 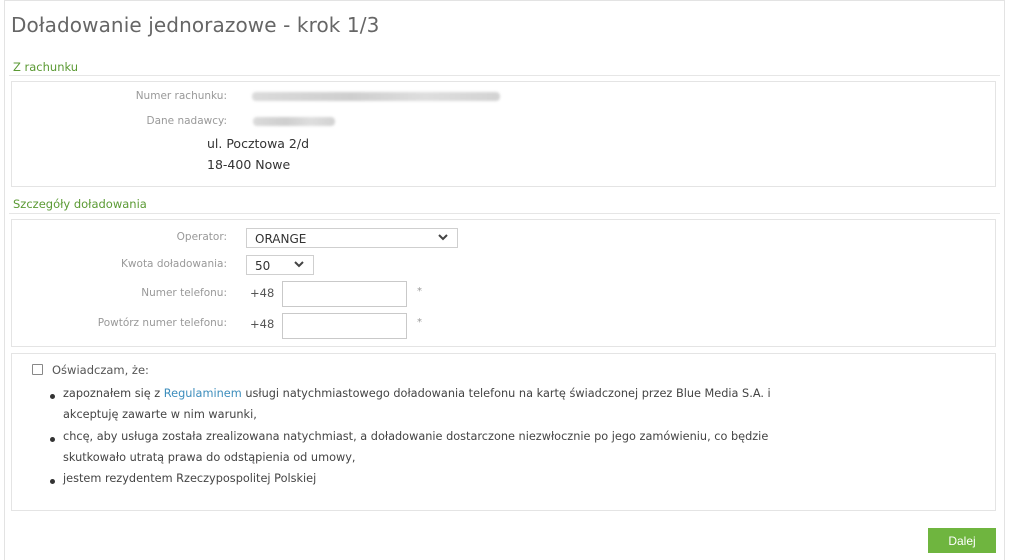 I want to click on account-number-label: Numer rachunku:, so click(x=181, y=96).